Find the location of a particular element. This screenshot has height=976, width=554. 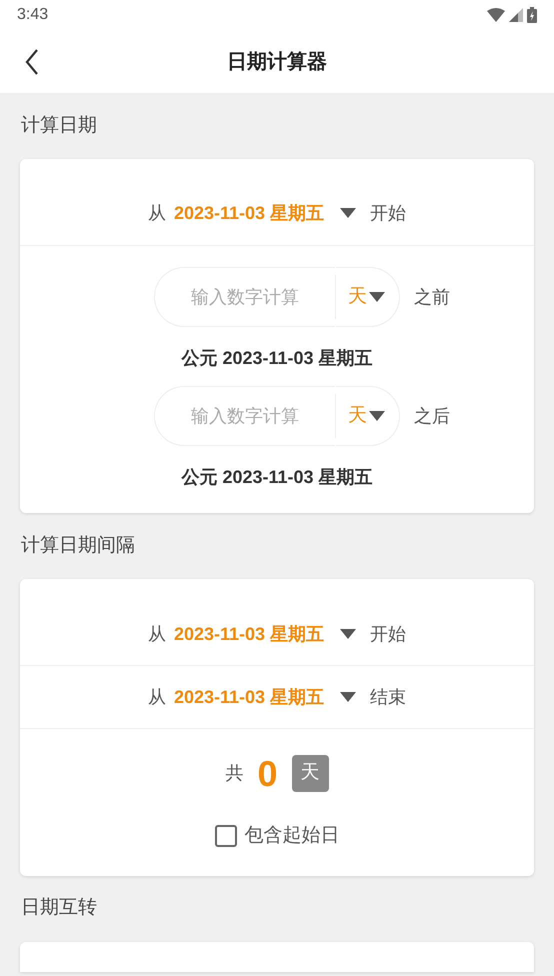

battery-icon is located at coordinates (532, 15).